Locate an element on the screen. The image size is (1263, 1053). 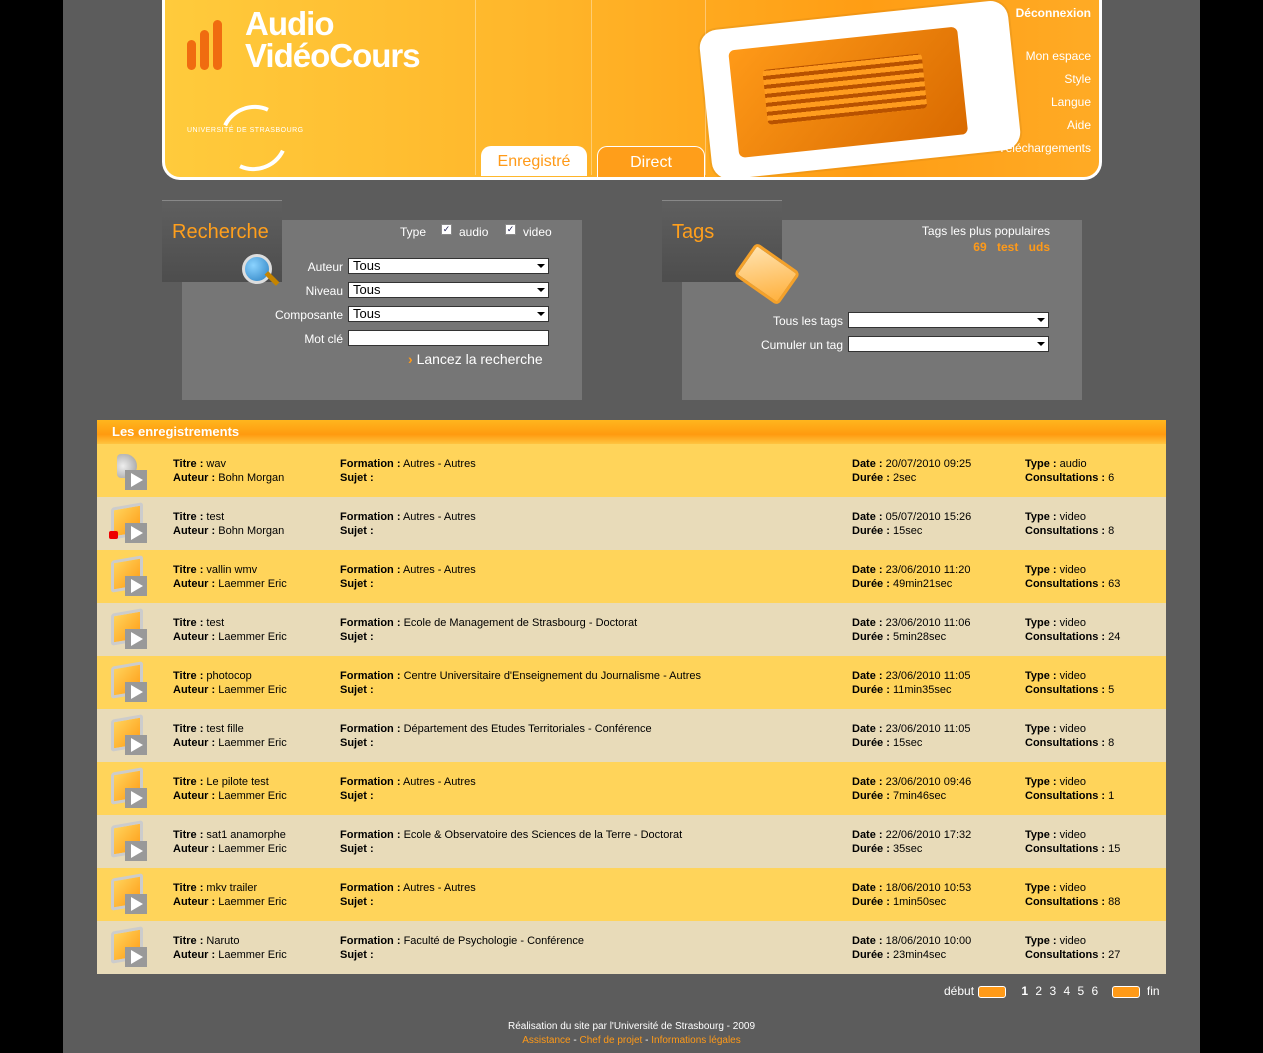
first-page-link: début is located at coordinates (959, 991).